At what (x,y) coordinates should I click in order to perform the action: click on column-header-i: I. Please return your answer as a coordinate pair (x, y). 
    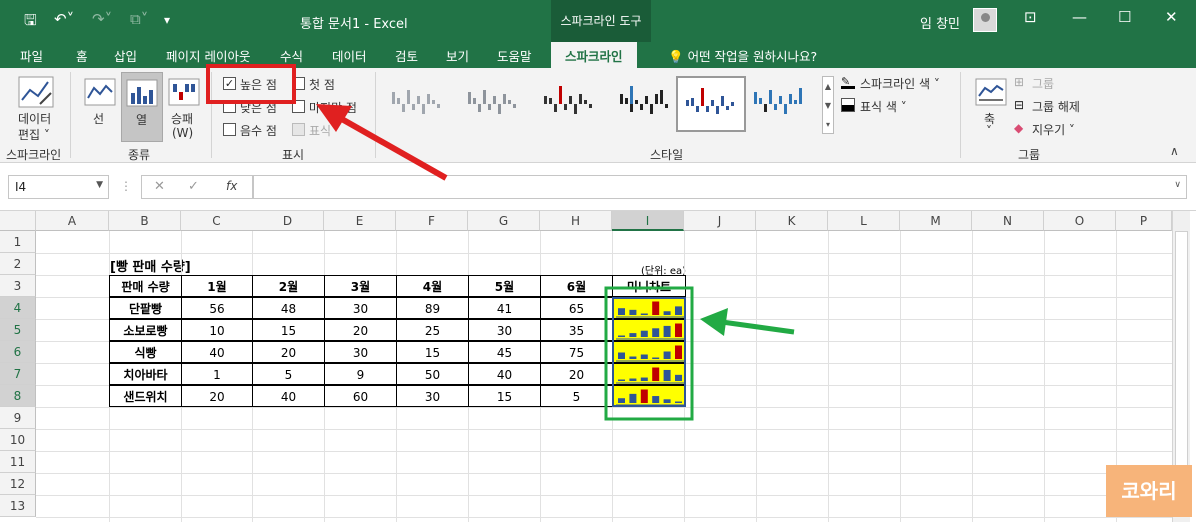
    Looking at the image, I should click on (648, 221).